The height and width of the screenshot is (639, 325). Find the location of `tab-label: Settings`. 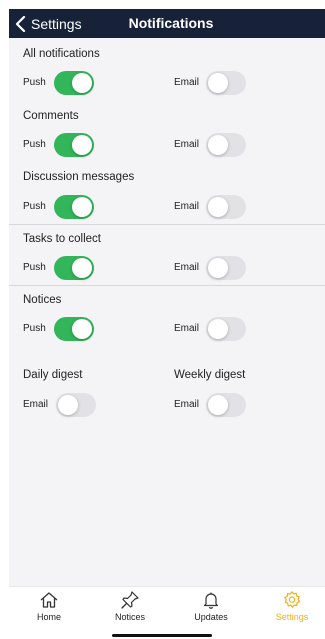

tab-label: Settings is located at coordinates (292, 617).